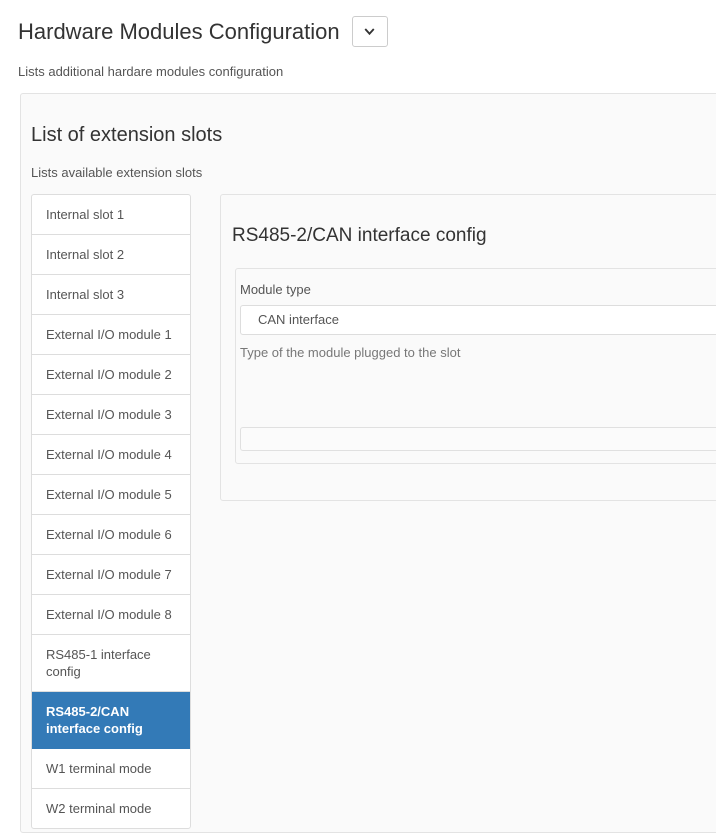 This screenshot has height=834, width=716. I want to click on slot-list-item: RS485-1 interface config, so click(111, 663).